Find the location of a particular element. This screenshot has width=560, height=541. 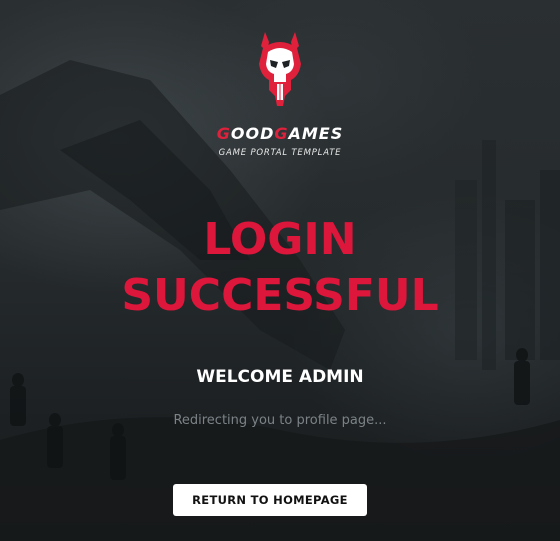

skull-icon is located at coordinates (280, 69).